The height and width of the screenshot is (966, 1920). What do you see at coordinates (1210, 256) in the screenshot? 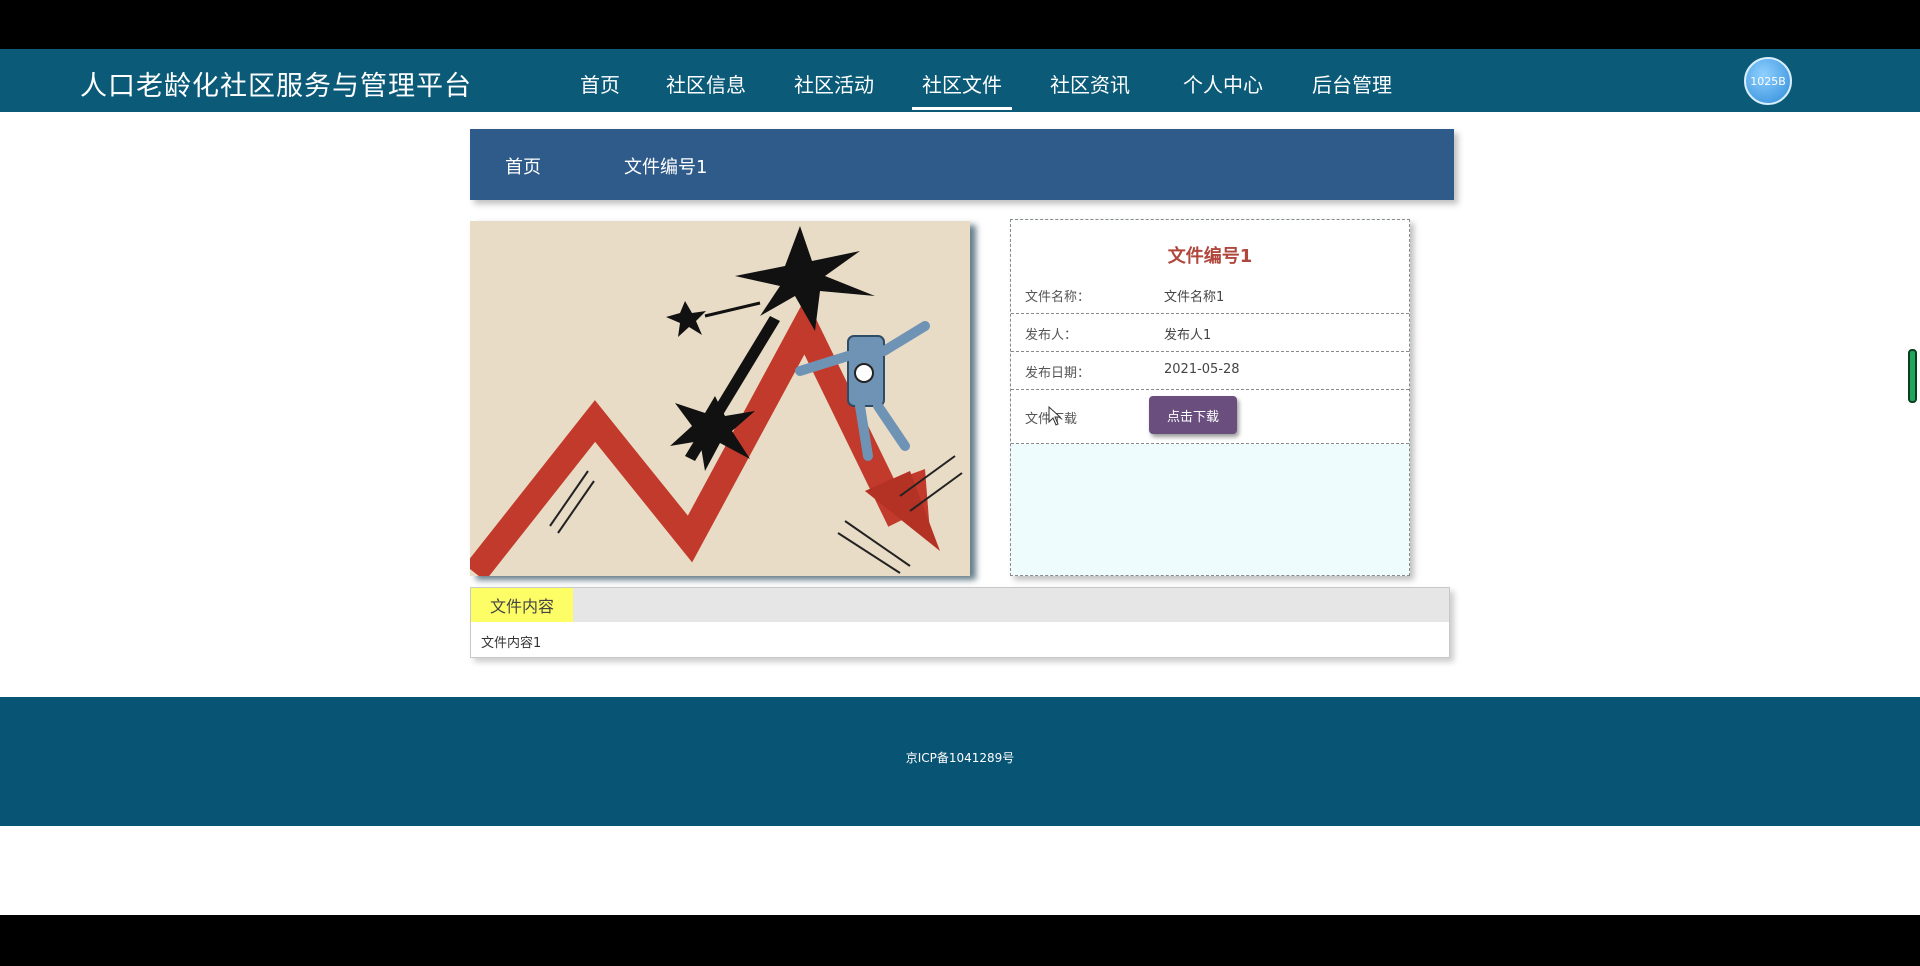
I see `file-title: 文件编号1` at bounding box center [1210, 256].